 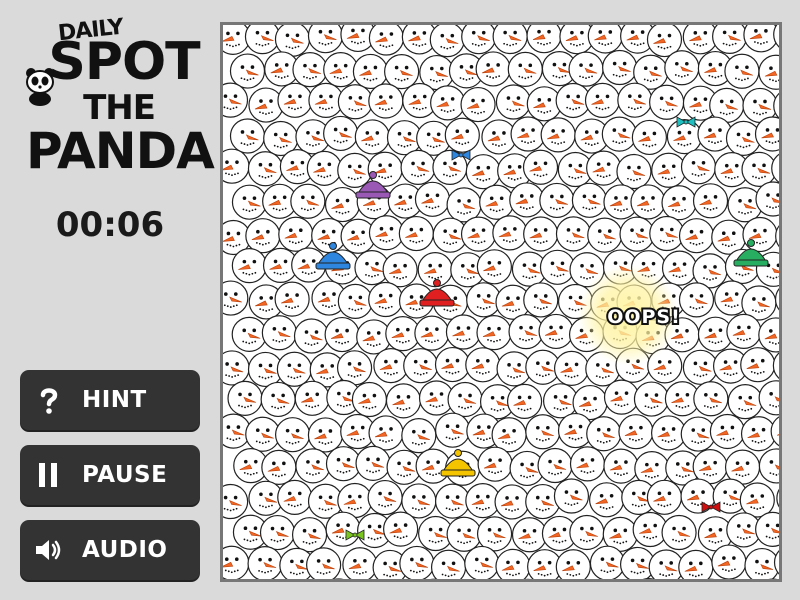 What do you see at coordinates (110, 225) in the screenshot?
I see `timer-display: 00:06` at bounding box center [110, 225].